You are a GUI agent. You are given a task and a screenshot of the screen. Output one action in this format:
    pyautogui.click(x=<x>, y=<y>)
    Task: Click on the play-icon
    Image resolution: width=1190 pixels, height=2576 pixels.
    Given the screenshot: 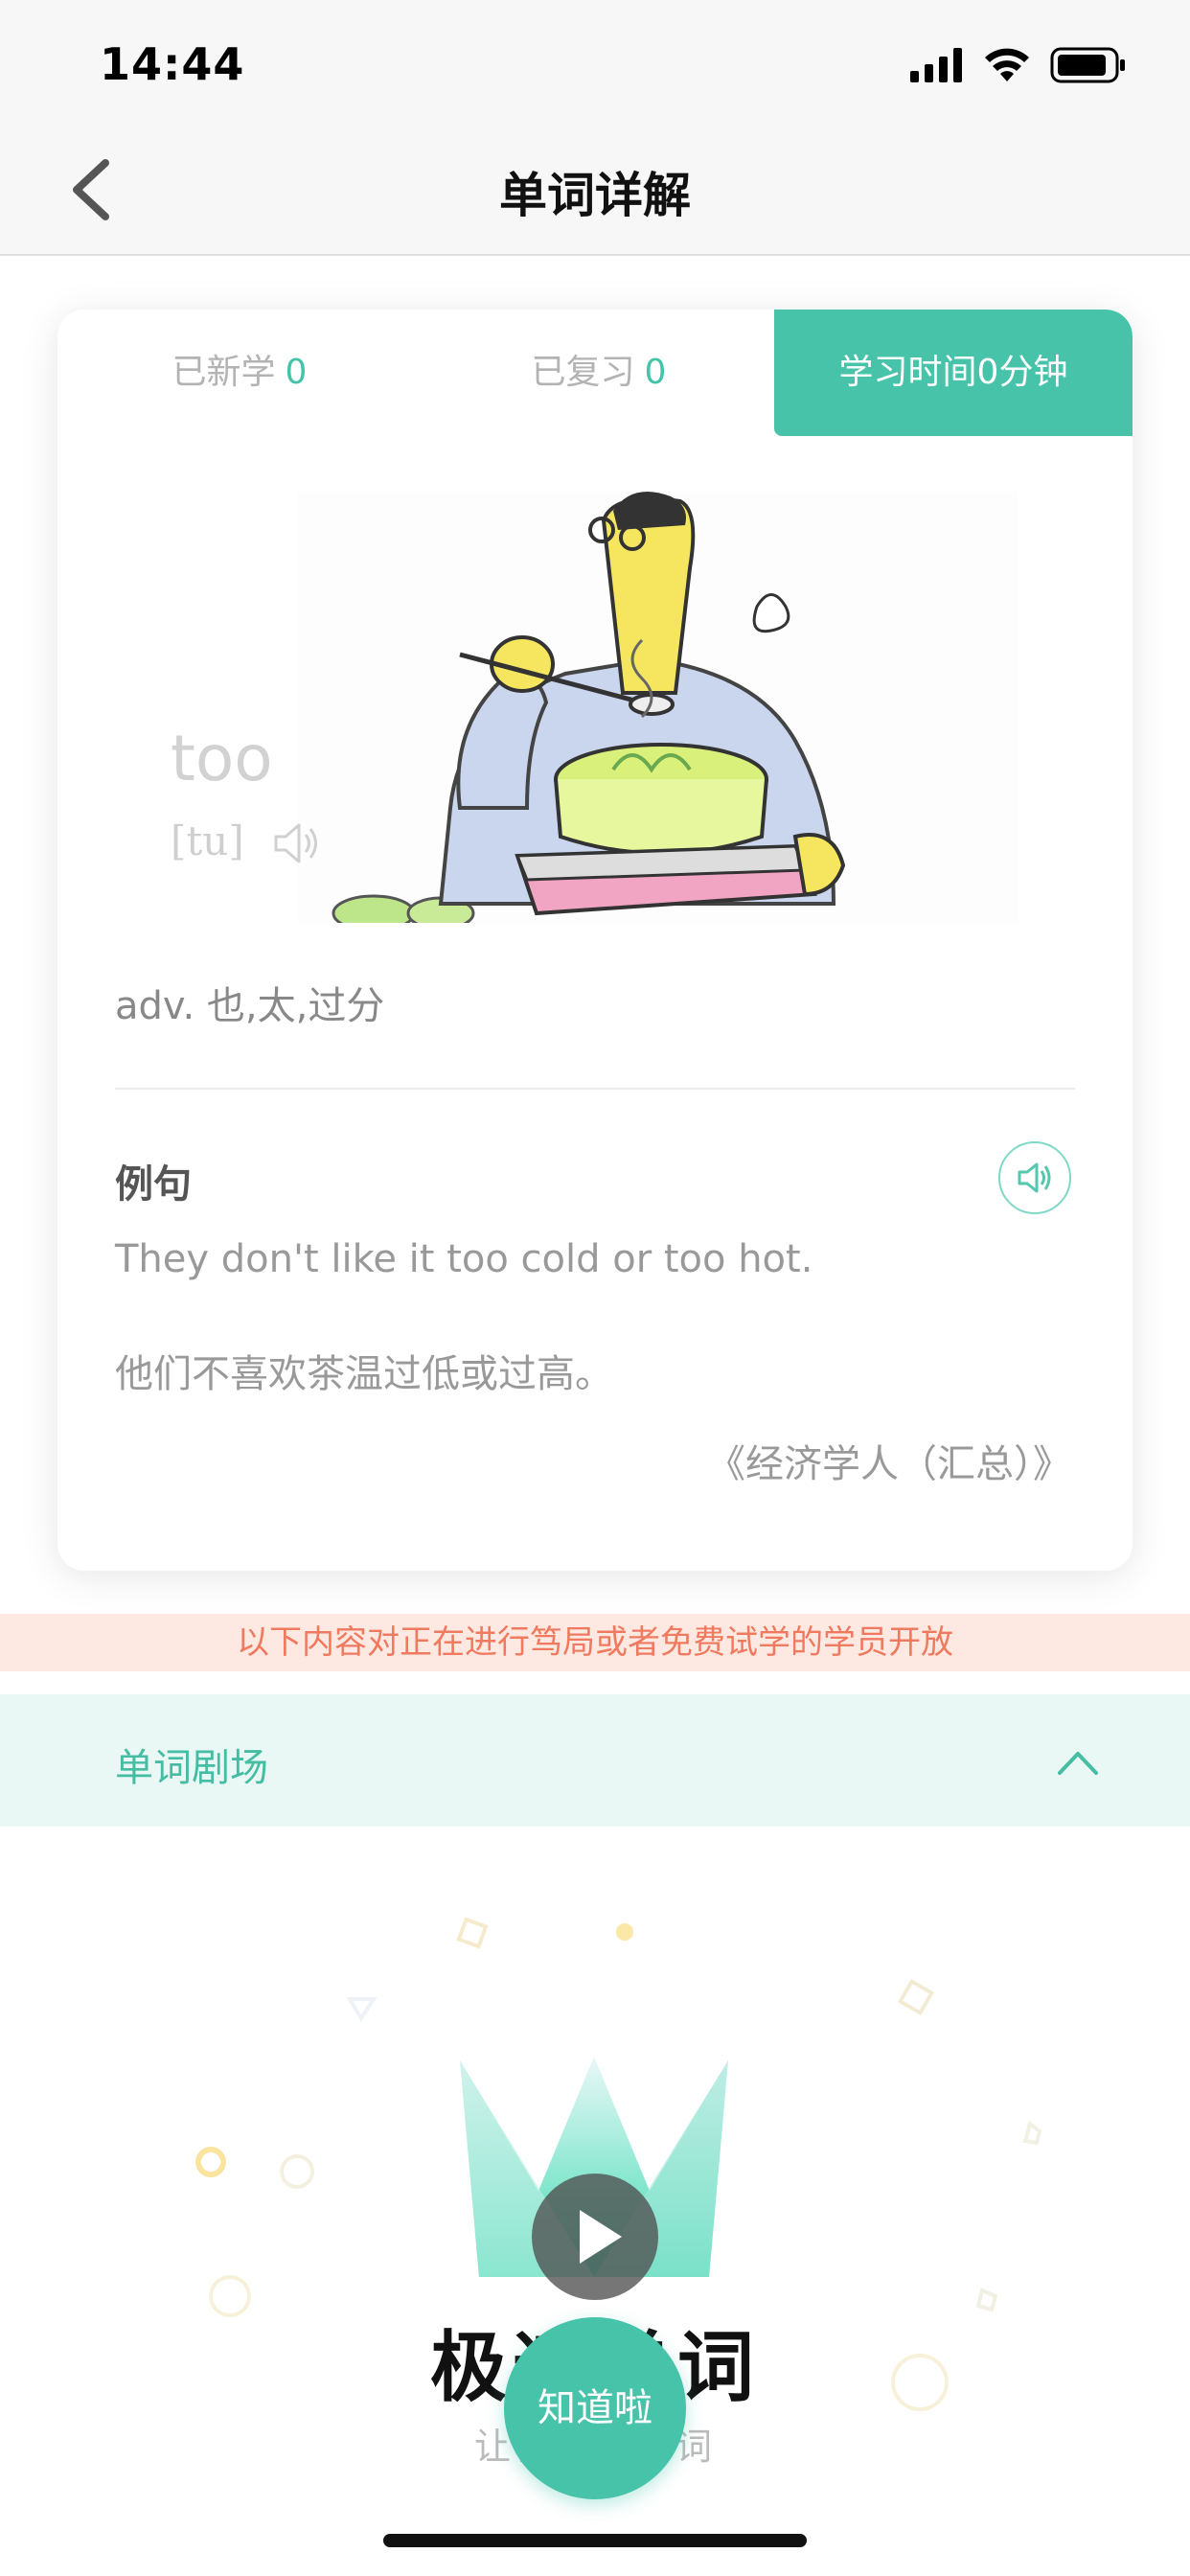 What is the action you would take?
    pyautogui.click(x=601, y=2237)
    